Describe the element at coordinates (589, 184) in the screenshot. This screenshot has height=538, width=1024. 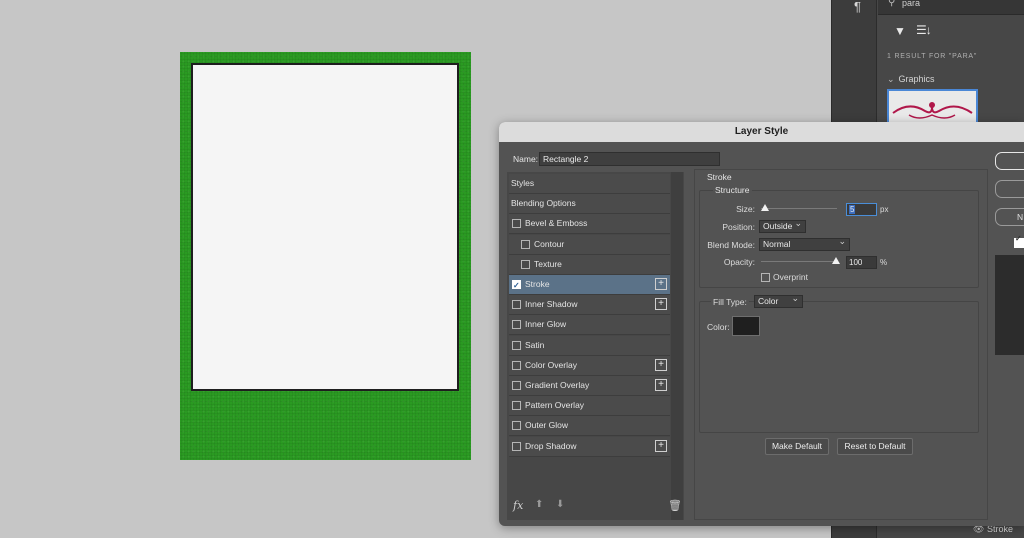
I see `style-item-styles: Styles` at that location.